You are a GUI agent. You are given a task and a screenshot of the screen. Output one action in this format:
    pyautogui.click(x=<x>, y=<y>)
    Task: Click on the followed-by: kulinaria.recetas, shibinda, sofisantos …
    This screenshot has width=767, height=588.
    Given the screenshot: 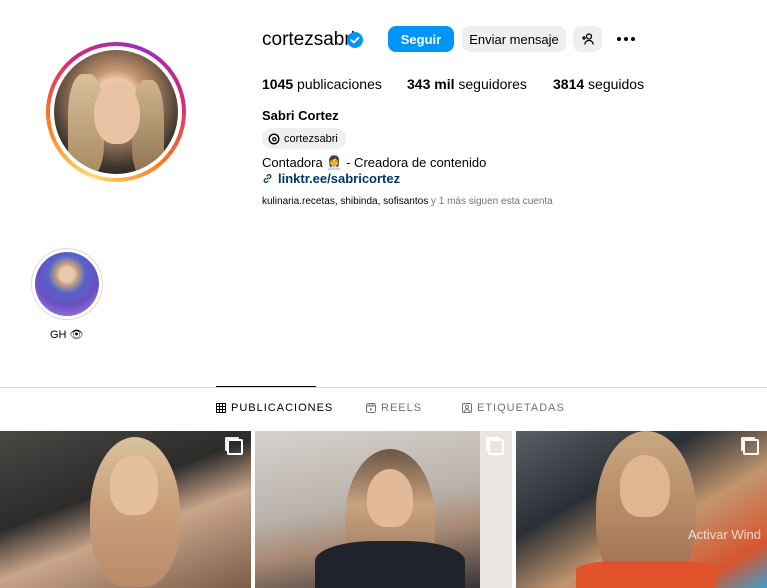 What is the action you would take?
    pyautogui.click(x=407, y=201)
    